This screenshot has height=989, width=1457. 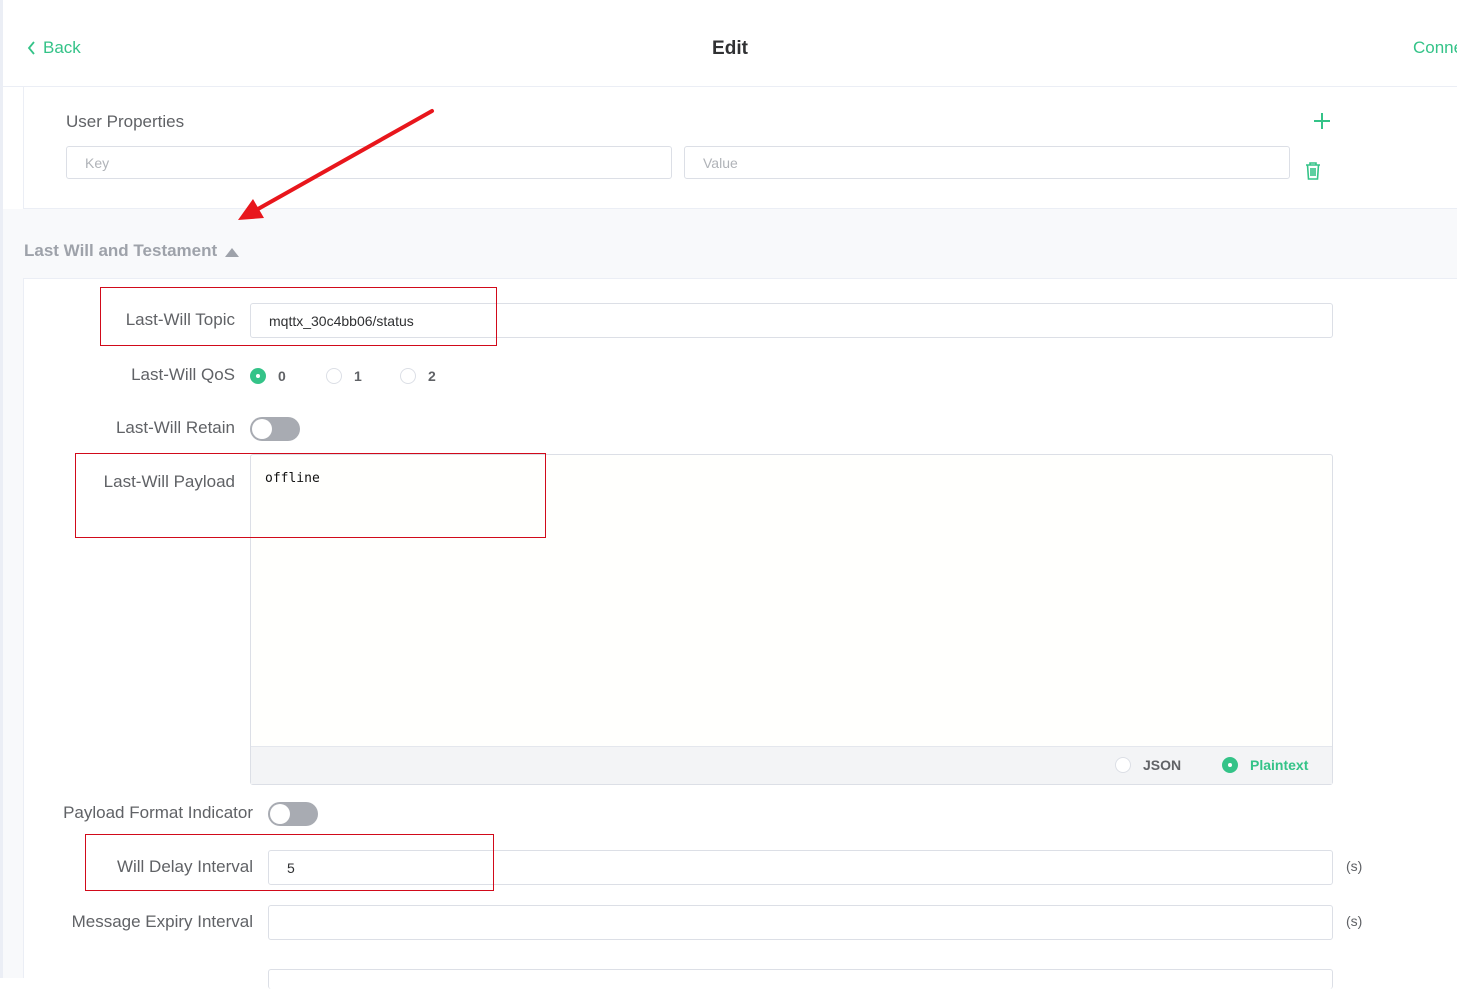 I want to click on qos-radio-1: 1, so click(x=344, y=376).